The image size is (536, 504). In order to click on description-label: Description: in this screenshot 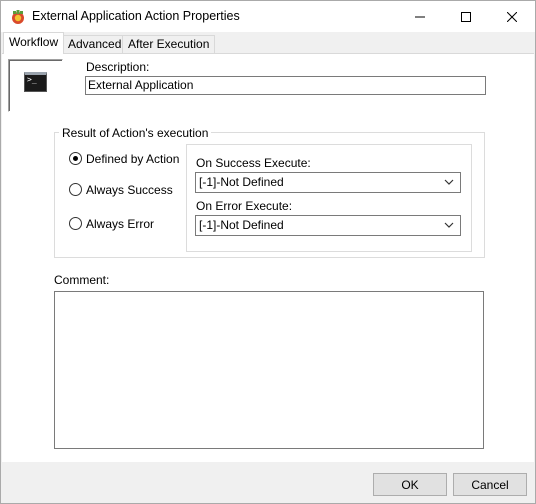, I will do `click(118, 67)`.